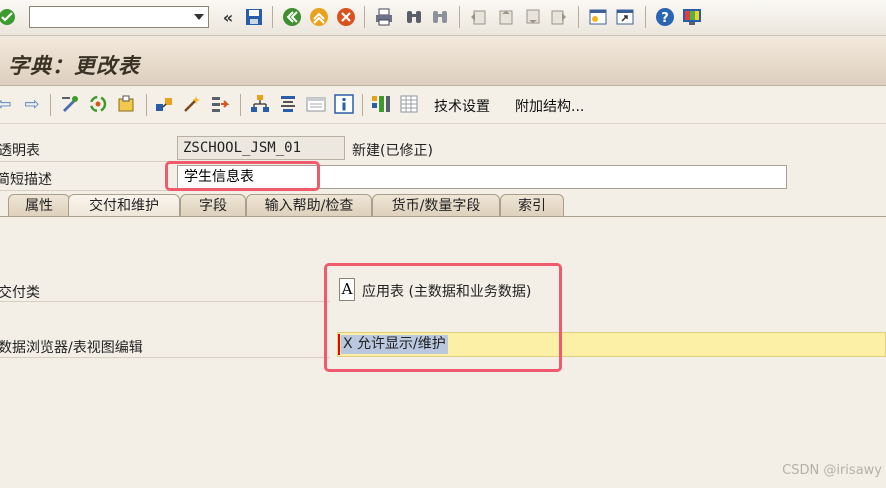 The height and width of the screenshot is (488, 886). Describe the element at coordinates (242, 176) in the screenshot. I see `highlight-short-description` at that location.